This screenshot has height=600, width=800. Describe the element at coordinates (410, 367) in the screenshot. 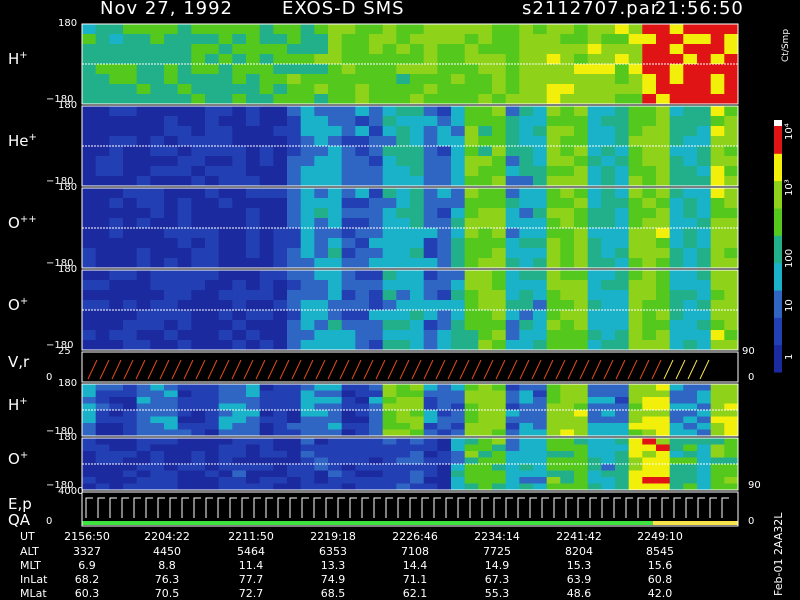

I see `panel-frame` at that location.